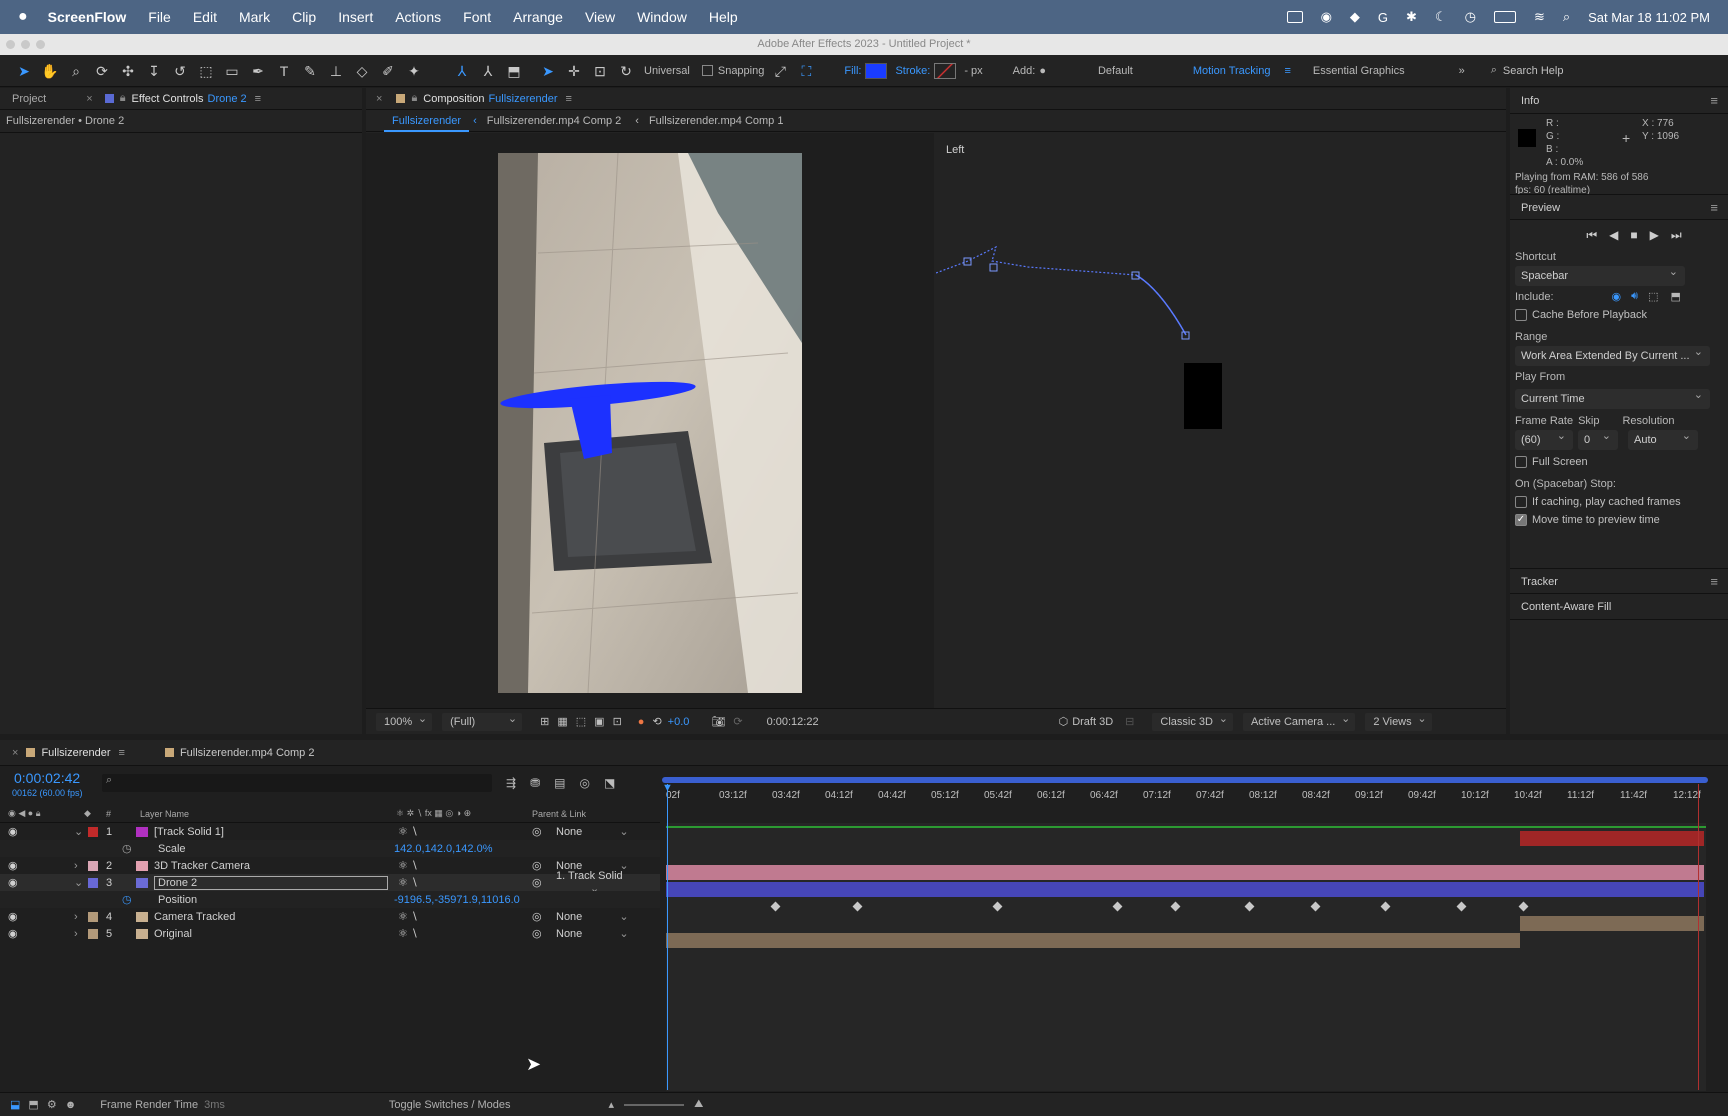 The height and width of the screenshot is (1116, 1728). What do you see at coordinates (15, 753) in the screenshot?
I see `close-timeline-tab-icon: ×` at bounding box center [15, 753].